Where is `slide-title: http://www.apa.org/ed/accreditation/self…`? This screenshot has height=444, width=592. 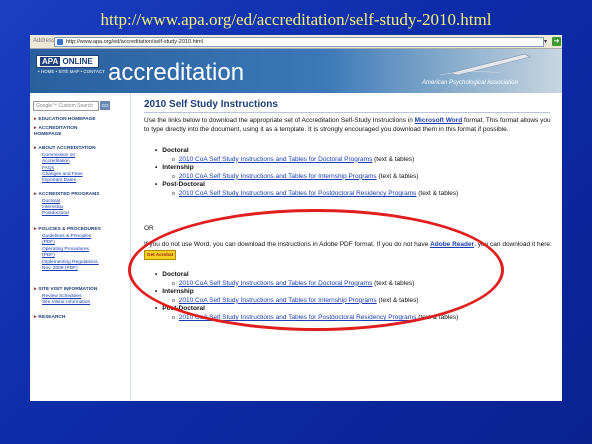 slide-title: http://www.apa.org/ed/accreditation/self… is located at coordinates (296, 19).